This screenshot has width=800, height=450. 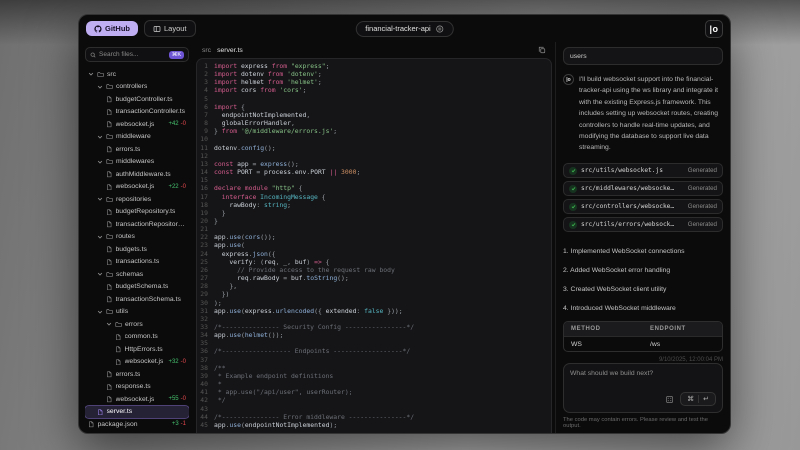 What do you see at coordinates (137, 237) in the screenshot?
I see `tree-folder-routes: routes` at bounding box center [137, 237].